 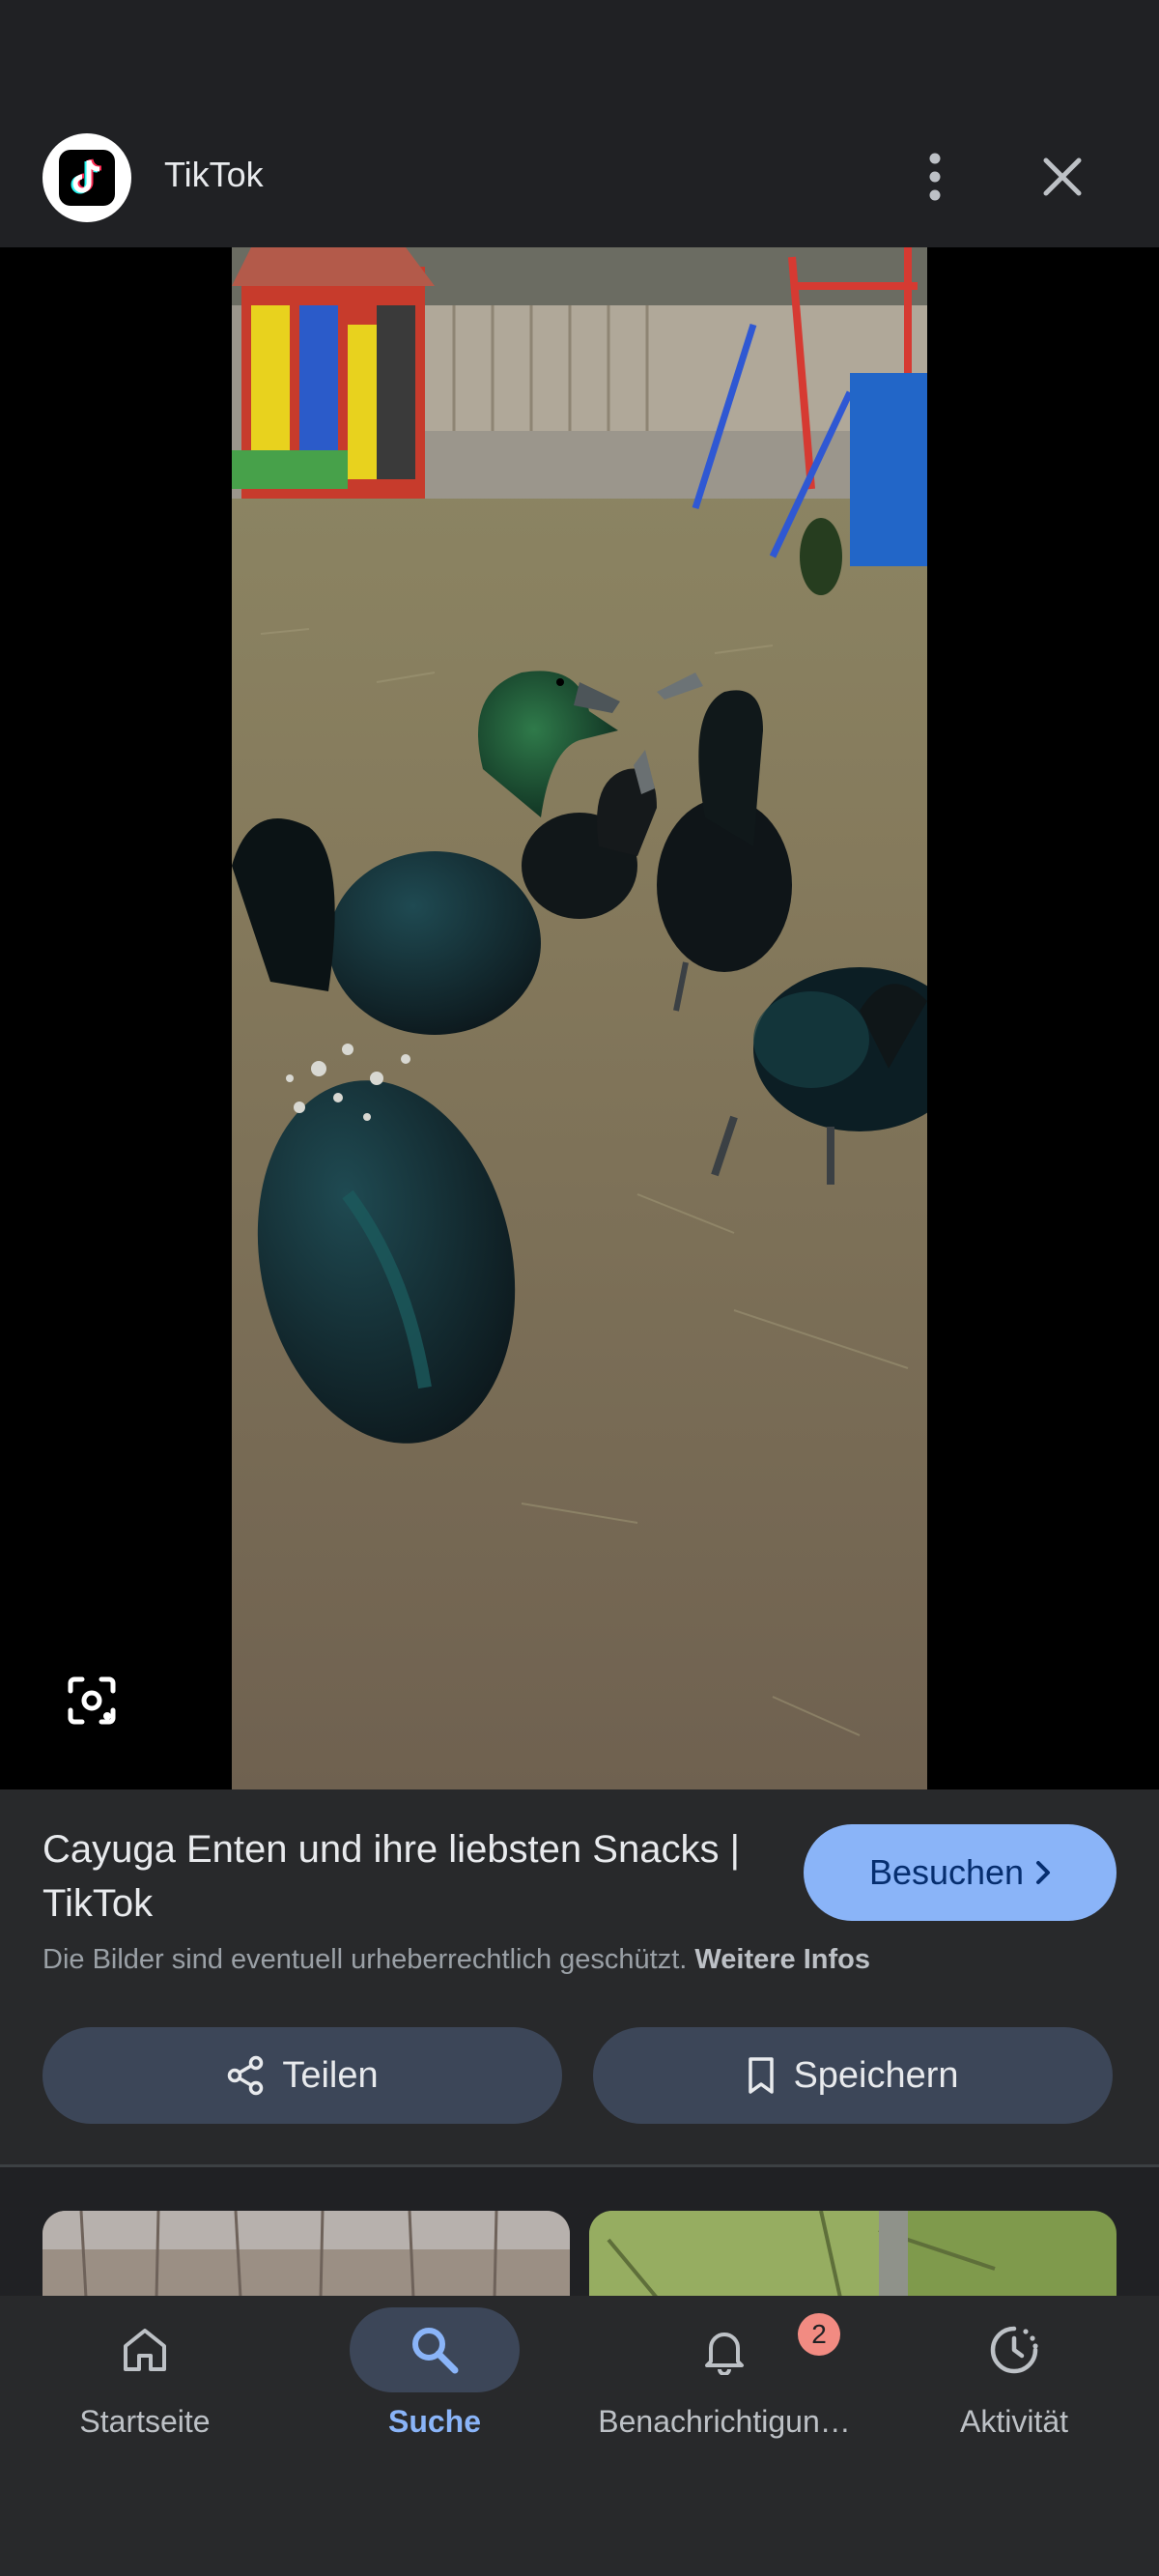 I want to click on nav-item-home: Startseite, so click(x=145, y=2385).